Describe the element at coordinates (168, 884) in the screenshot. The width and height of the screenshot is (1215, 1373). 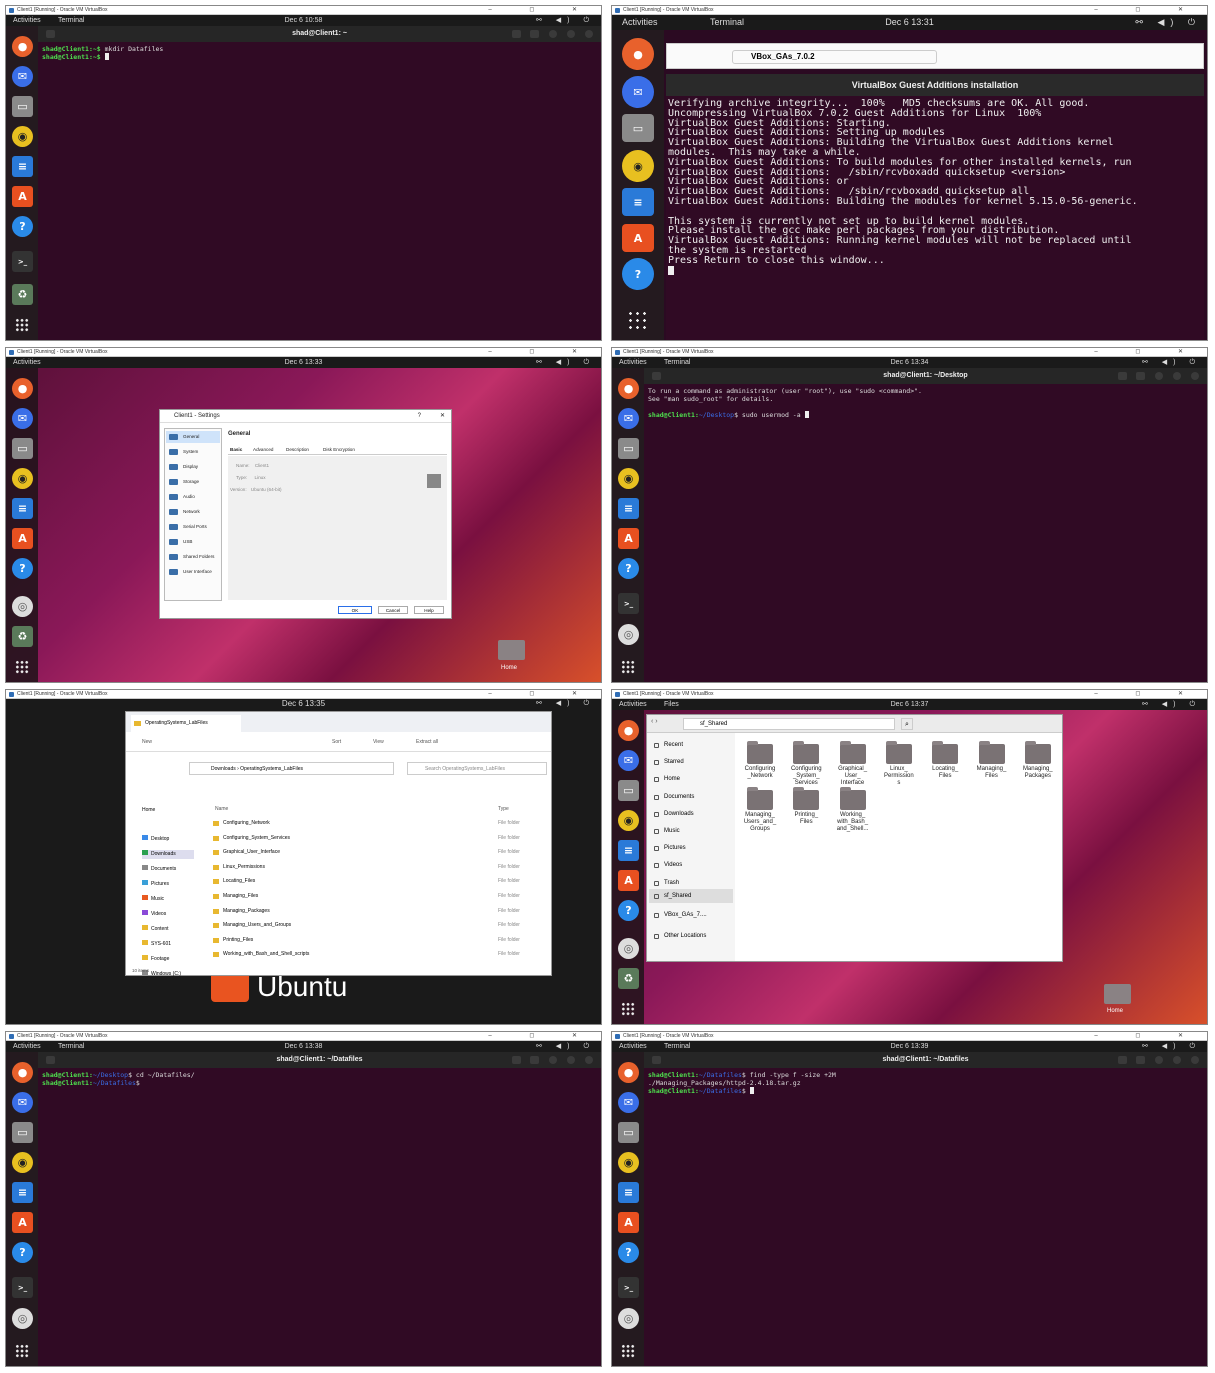
I see `nav-item: Pictures` at that location.